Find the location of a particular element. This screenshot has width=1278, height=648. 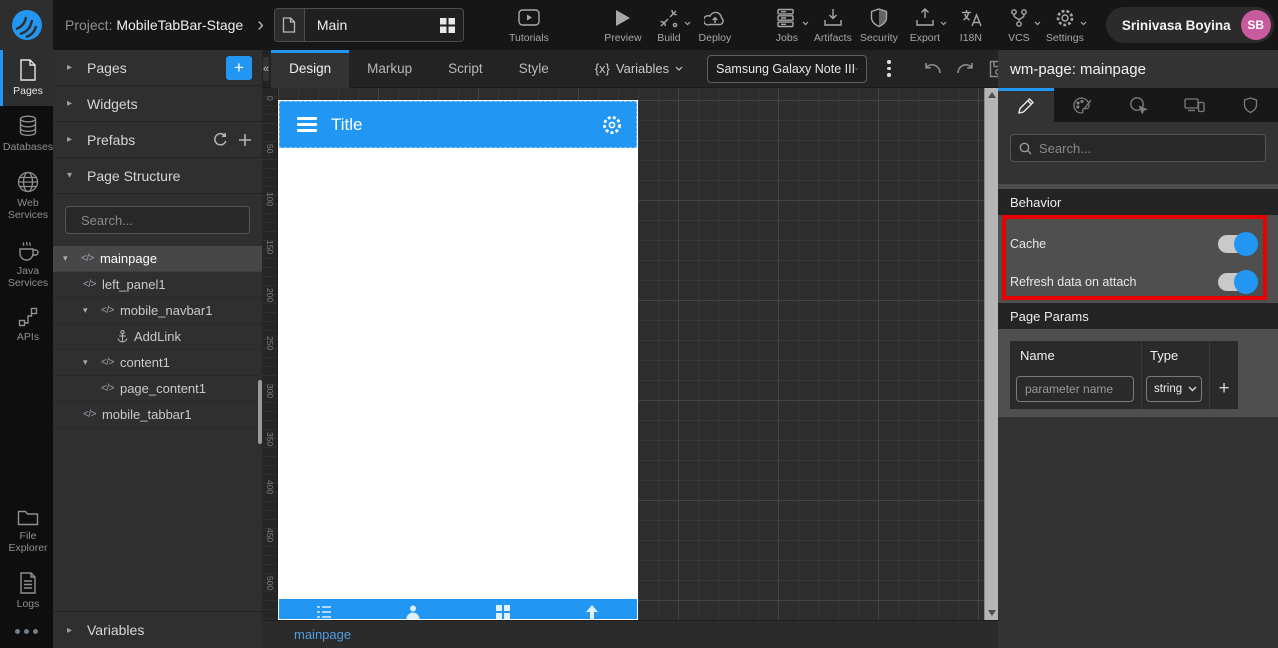

rail-more-button is located at coordinates (26, 633).